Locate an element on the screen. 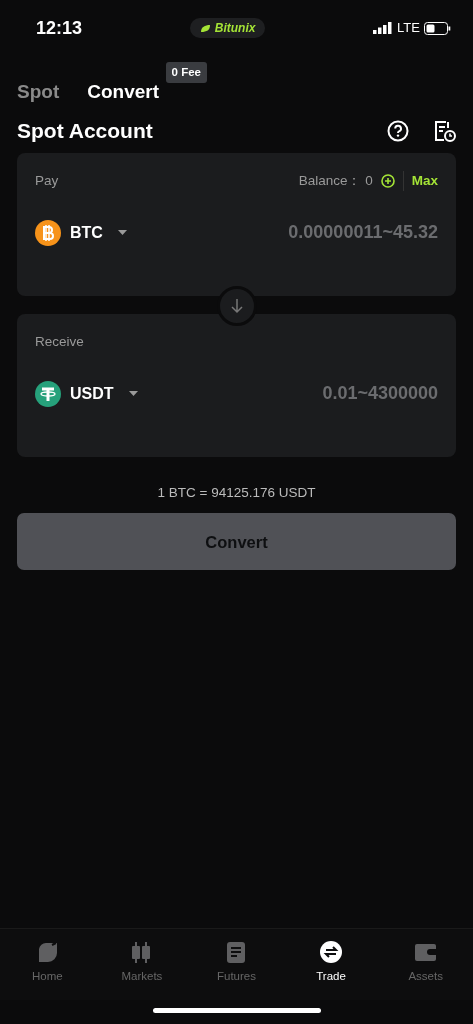 The height and width of the screenshot is (1024, 473). history-button is located at coordinates (444, 130).